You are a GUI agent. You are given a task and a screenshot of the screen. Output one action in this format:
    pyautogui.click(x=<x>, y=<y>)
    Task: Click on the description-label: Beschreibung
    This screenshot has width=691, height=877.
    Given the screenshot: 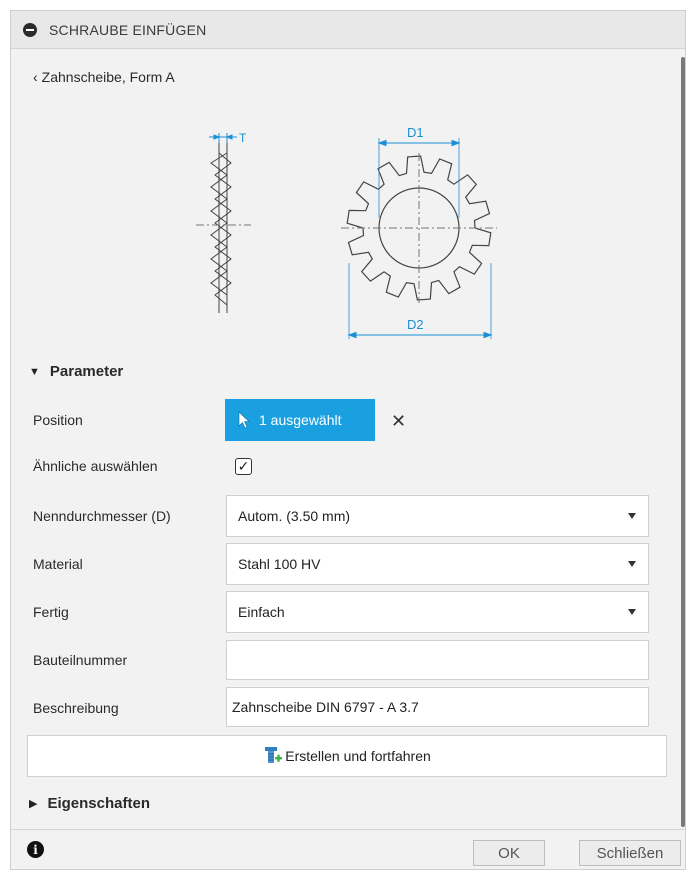 What is the action you would take?
    pyautogui.click(x=76, y=708)
    